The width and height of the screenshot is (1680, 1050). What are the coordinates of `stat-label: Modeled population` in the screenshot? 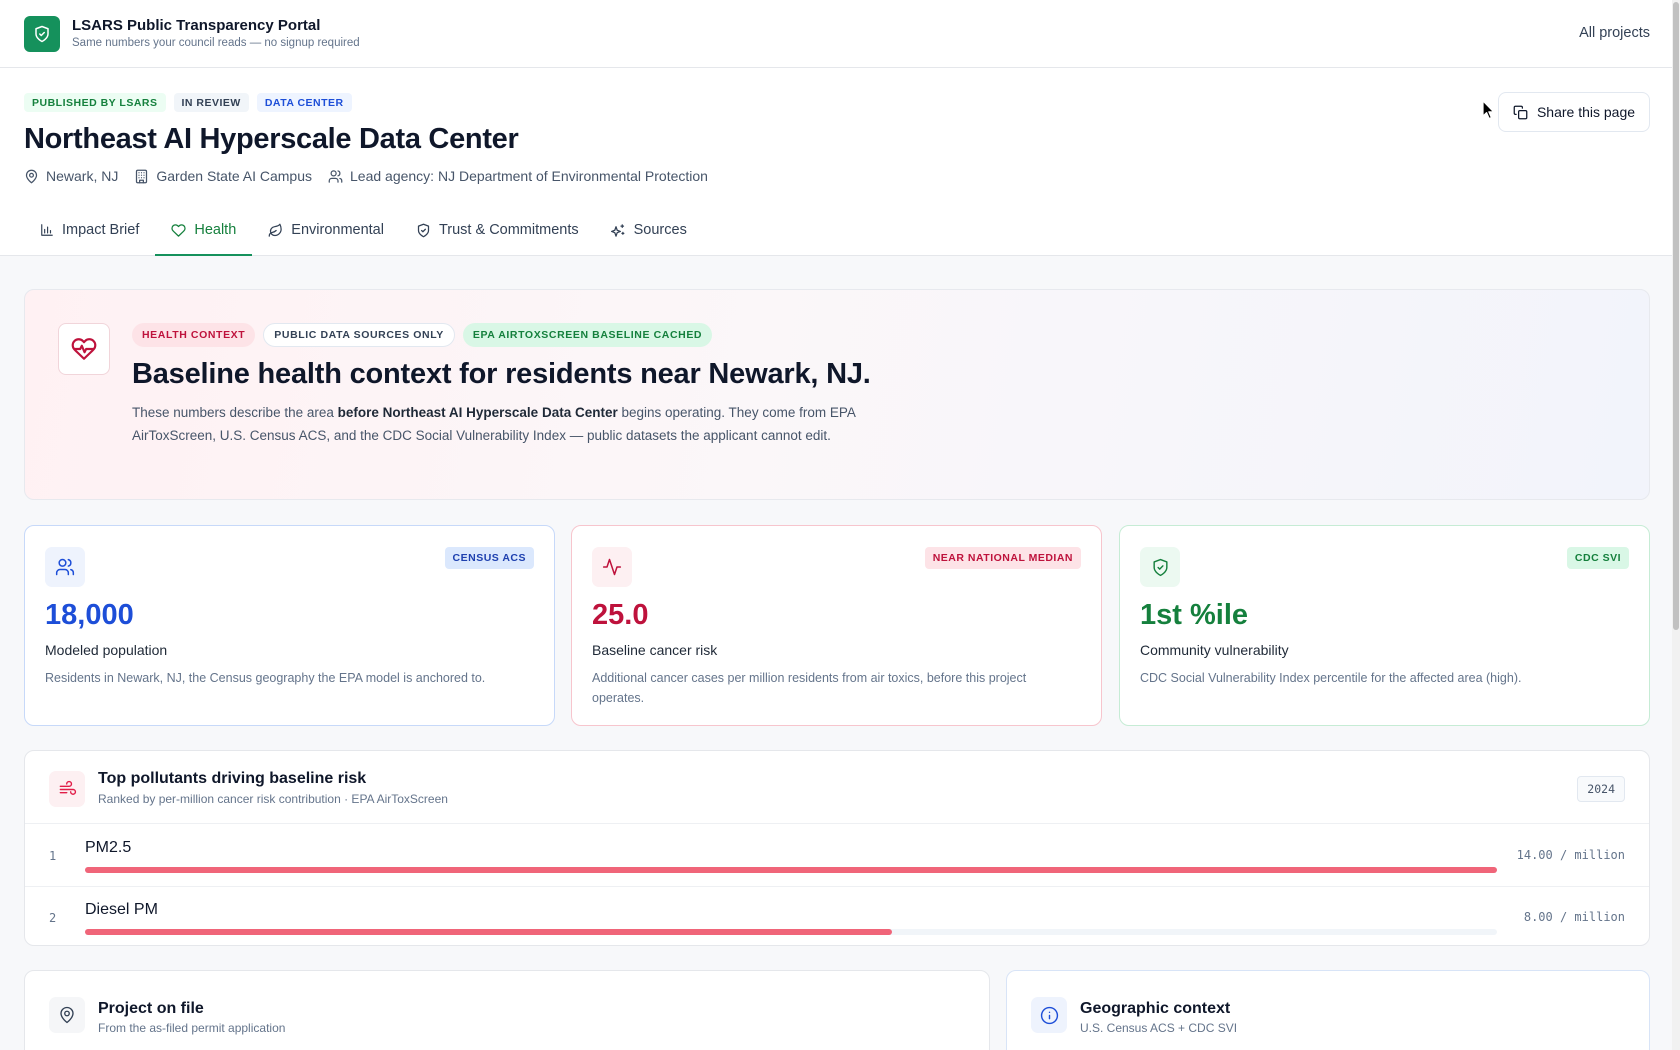 It's located at (106, 650).